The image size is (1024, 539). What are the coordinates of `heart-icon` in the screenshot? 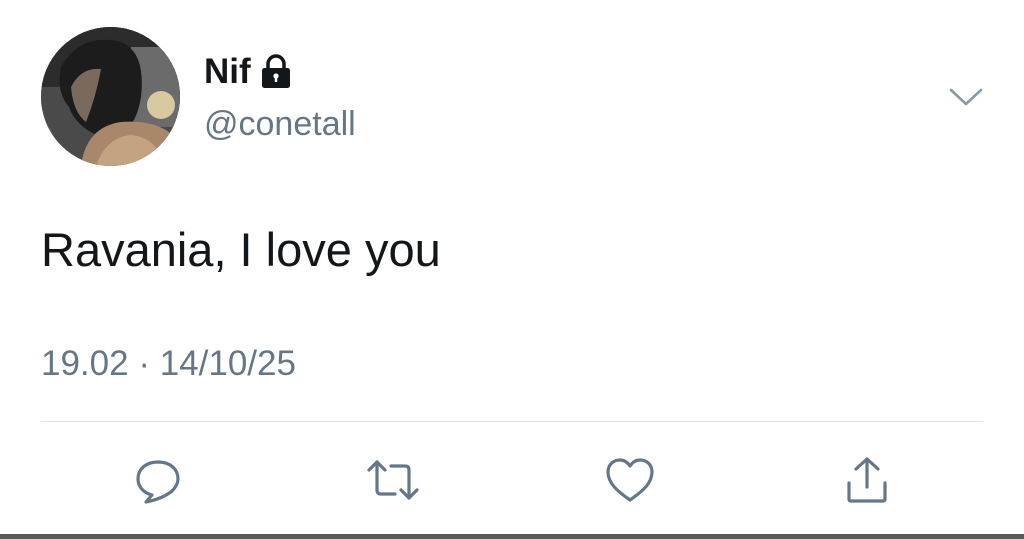 It's located at (630, 482).